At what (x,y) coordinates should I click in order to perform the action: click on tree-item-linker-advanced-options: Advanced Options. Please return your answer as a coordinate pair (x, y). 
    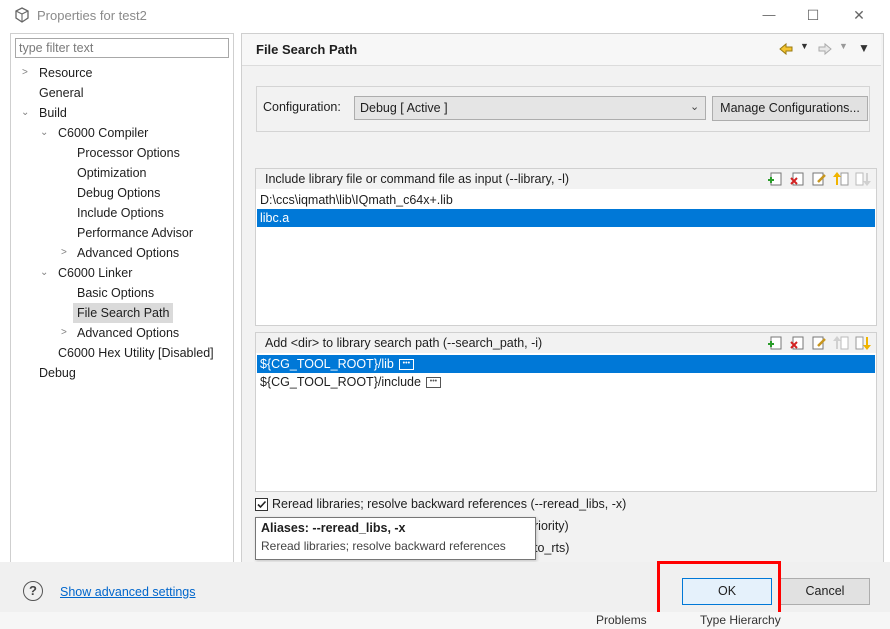
    Looking at the image, I should click on (128, 333).